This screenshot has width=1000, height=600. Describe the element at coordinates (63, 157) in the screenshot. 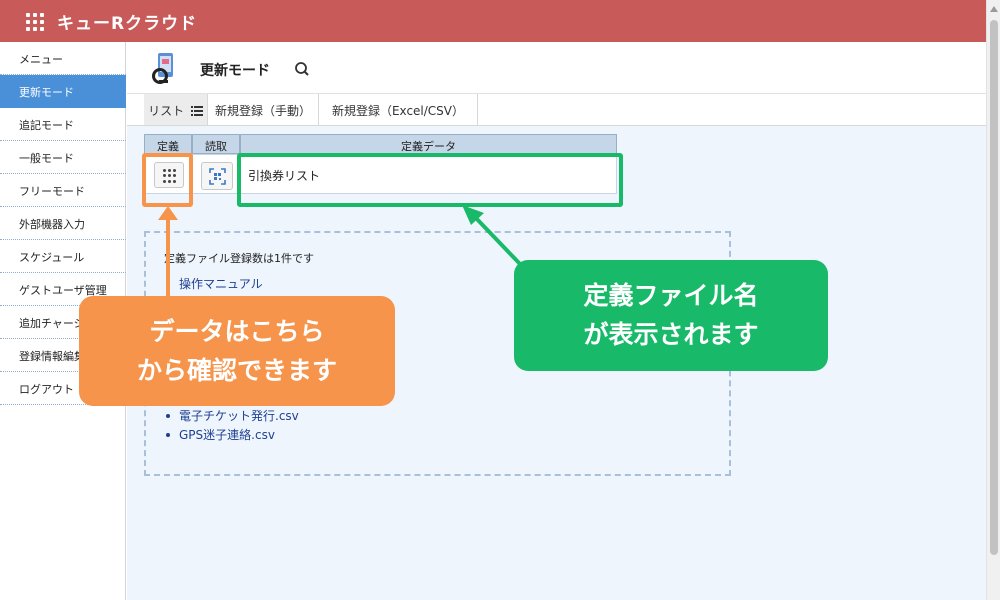

I see `sidebar-item-general-mode: 一般モード` at that location.